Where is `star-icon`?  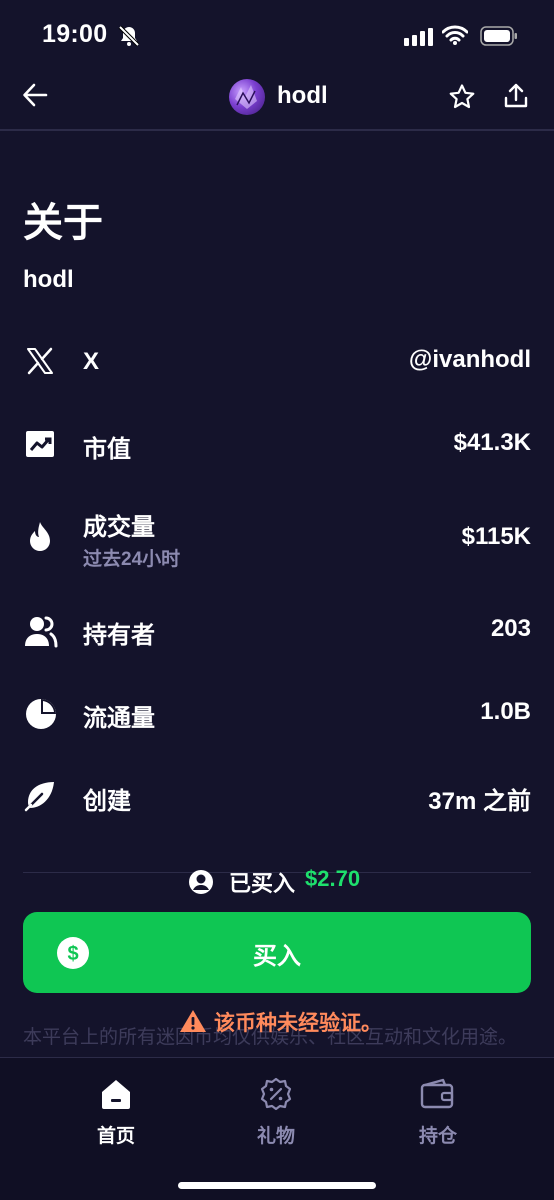 star-icon is located at coordinates (462, 99).